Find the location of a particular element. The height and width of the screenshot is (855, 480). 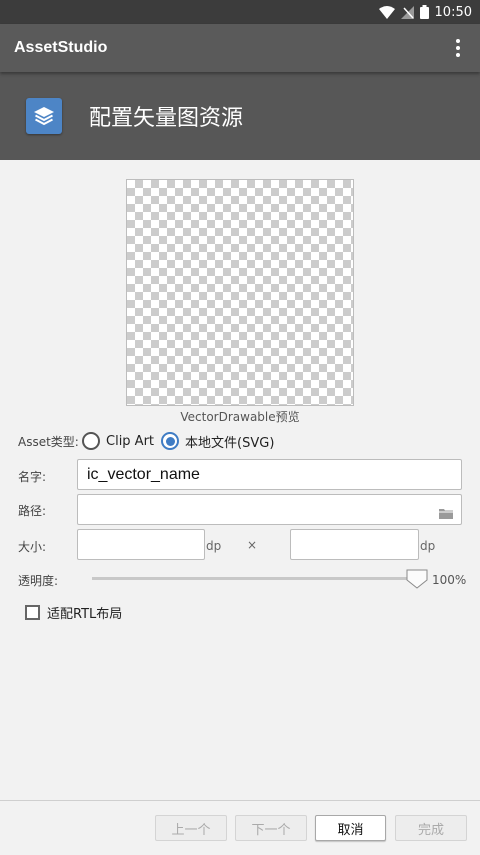

height-unit: dp is located at coordinates (428, 546).